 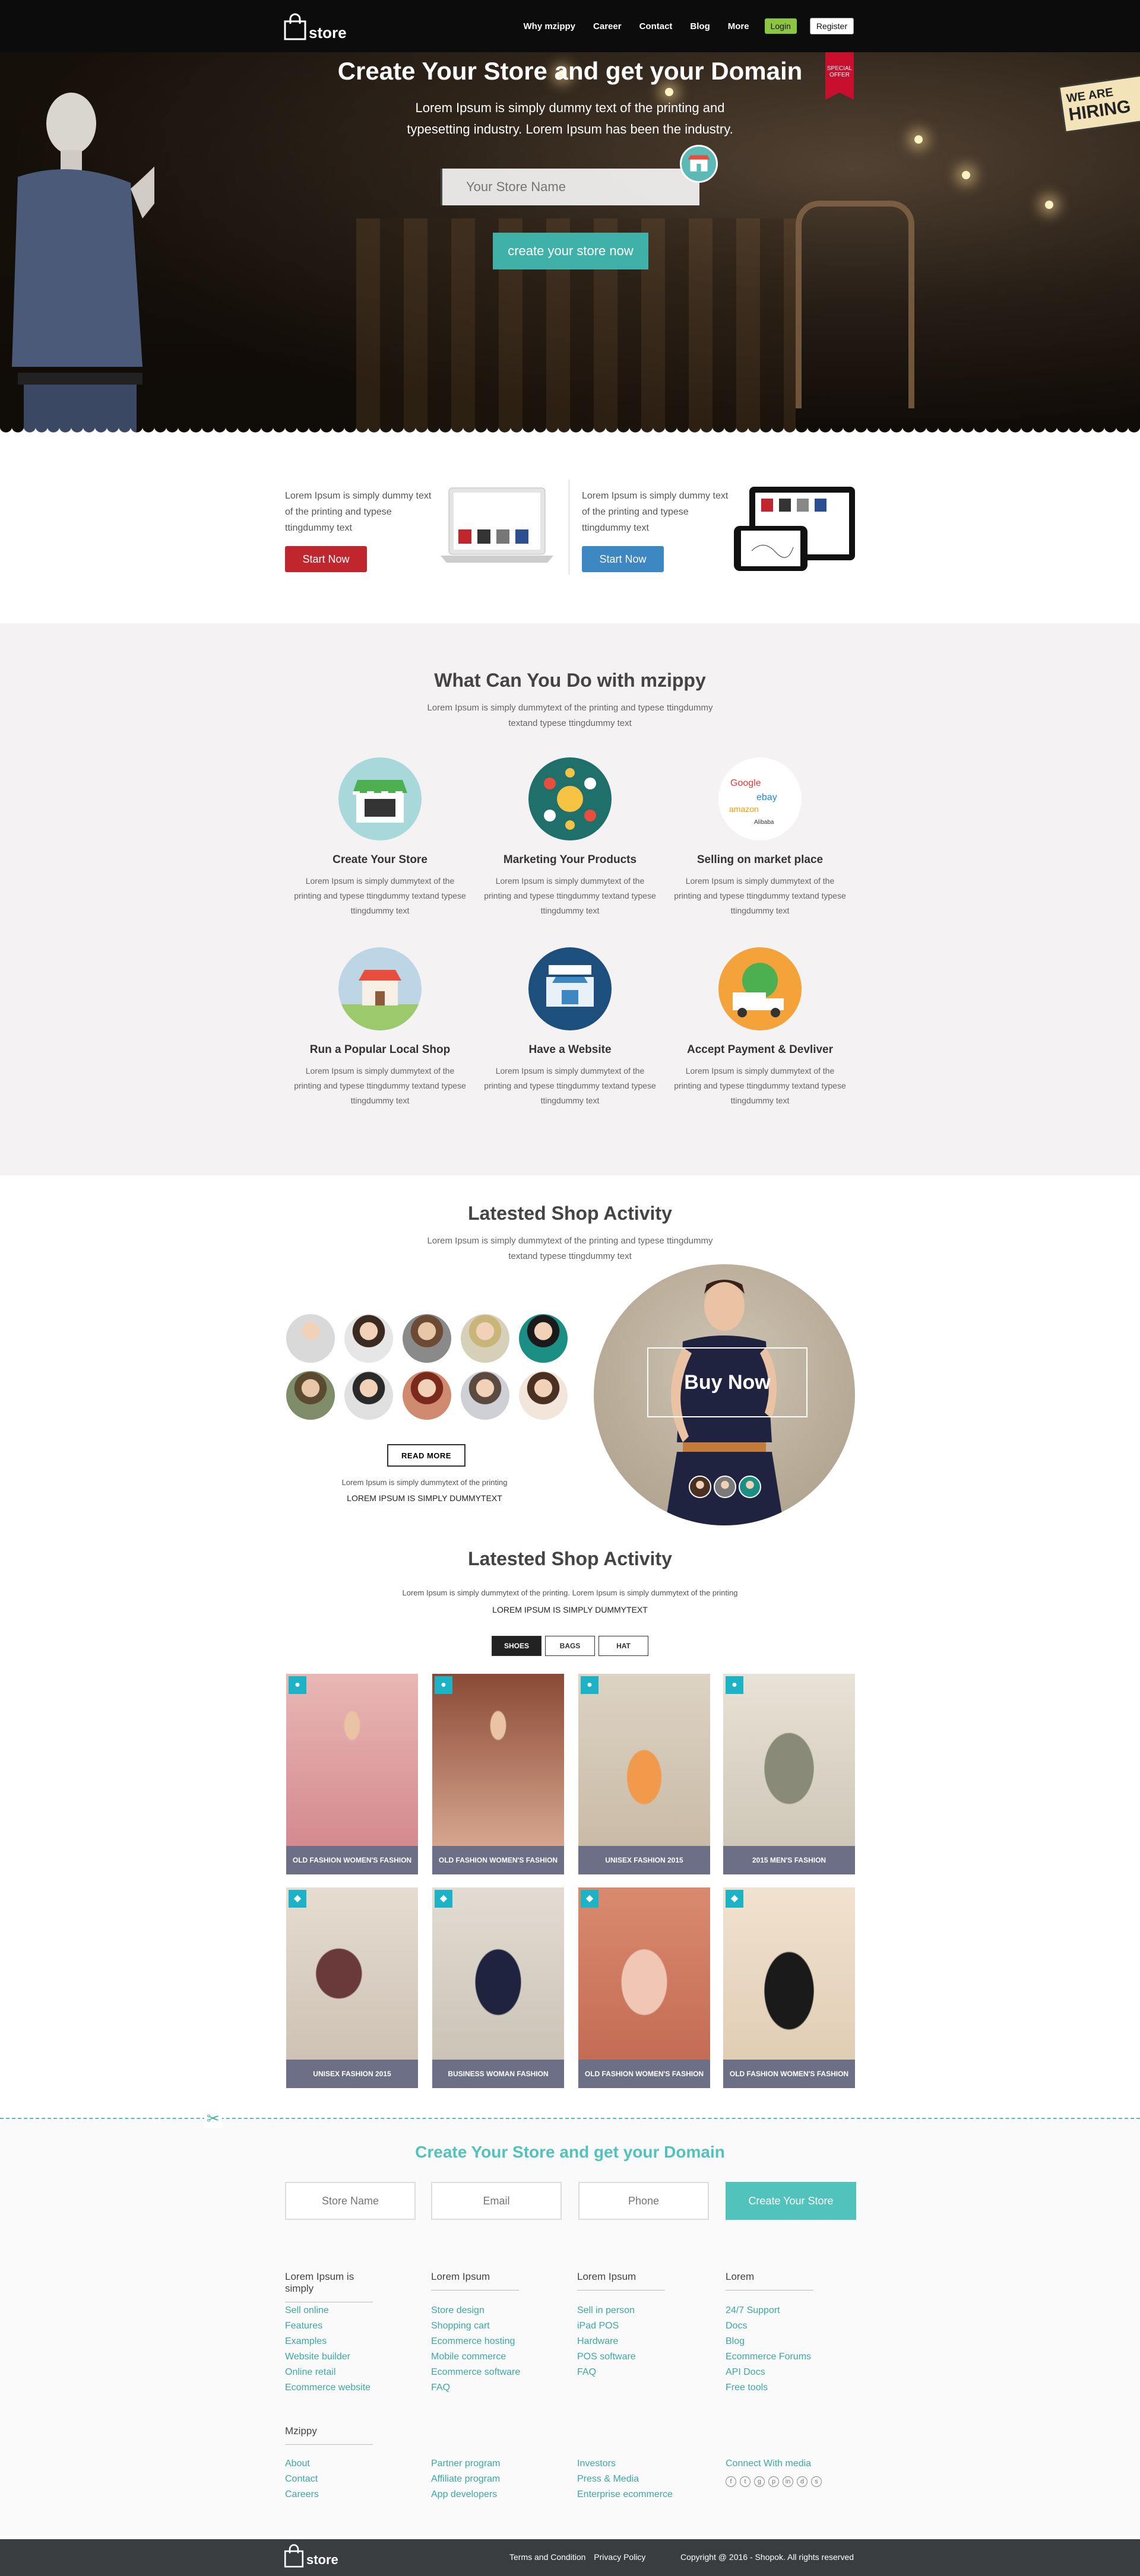 I want to click on tab-bags: BAGS, so click(x=570, y=1646).